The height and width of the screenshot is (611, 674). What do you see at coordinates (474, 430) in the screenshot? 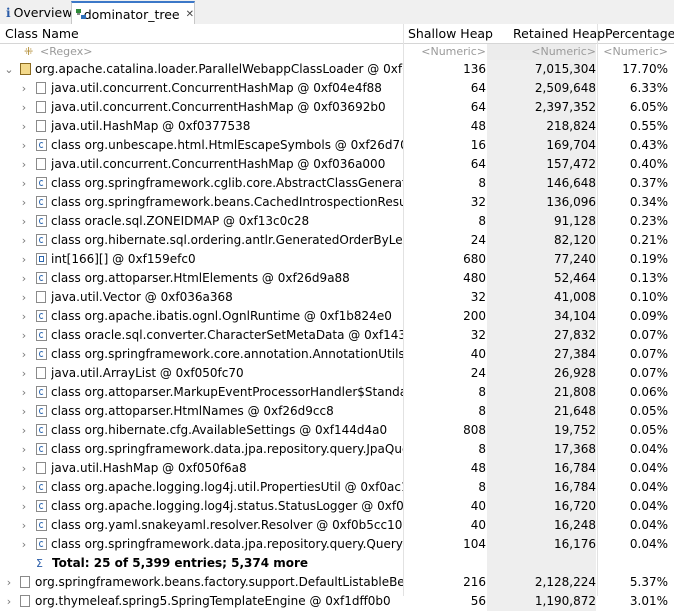
I see `shallow-heap-cell: 808` at bounding box center [474, 430].